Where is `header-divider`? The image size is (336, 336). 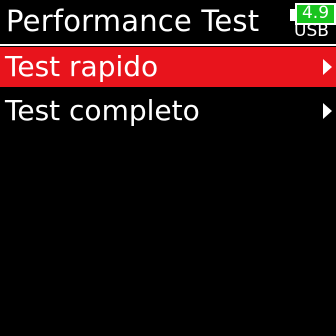 header-divider is located at coordinates (168, 45).